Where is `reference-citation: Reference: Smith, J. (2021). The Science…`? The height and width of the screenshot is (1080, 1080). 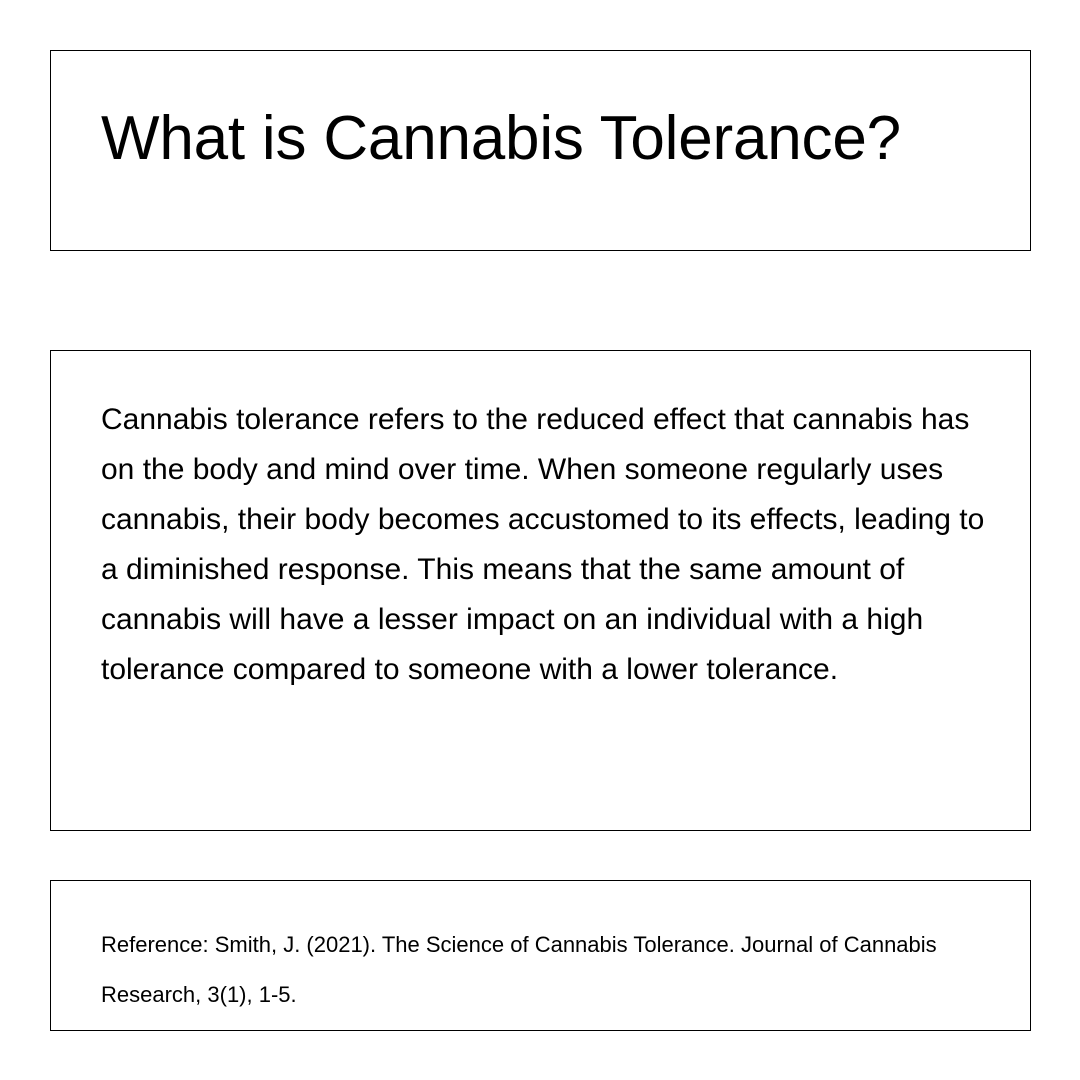 reference-citation: Reference: Smith, J. (2021). The Science… is located at coordinates (519, 969).